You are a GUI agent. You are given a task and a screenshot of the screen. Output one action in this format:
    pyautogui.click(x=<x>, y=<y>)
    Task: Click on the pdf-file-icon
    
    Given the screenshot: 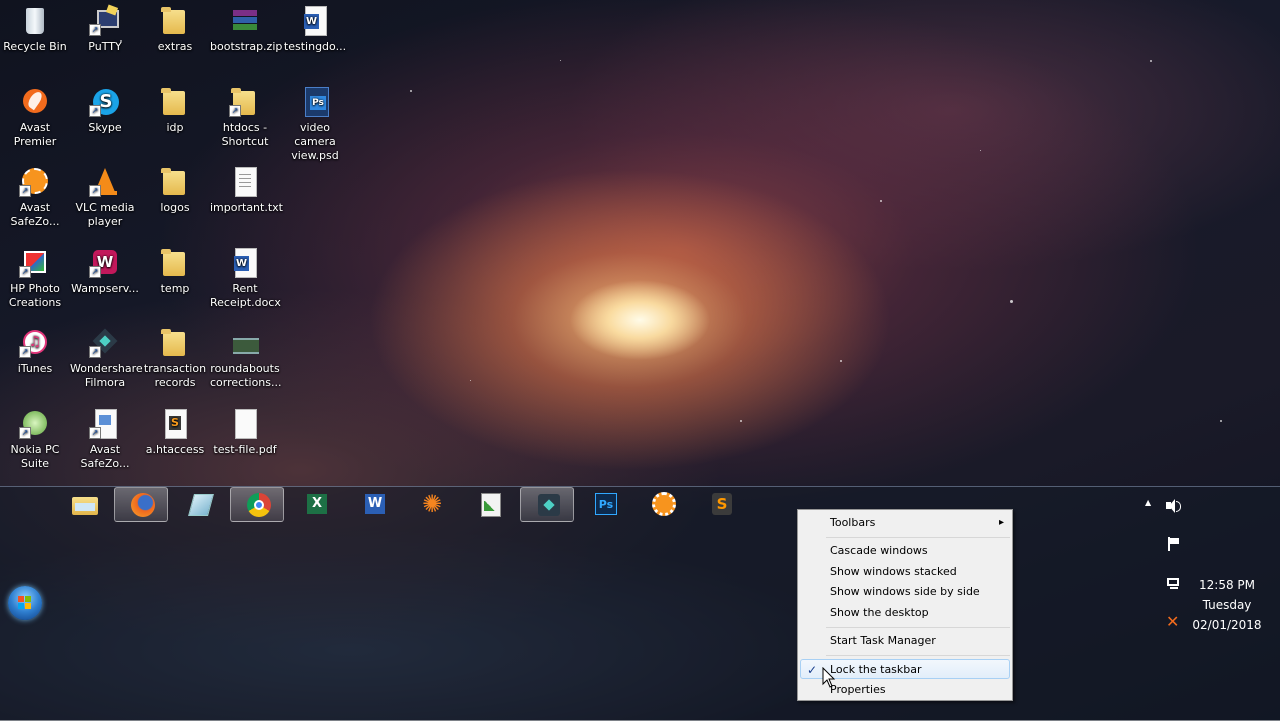 What is the action you would take?
    pyautogui.click(x=245, y=423)
    